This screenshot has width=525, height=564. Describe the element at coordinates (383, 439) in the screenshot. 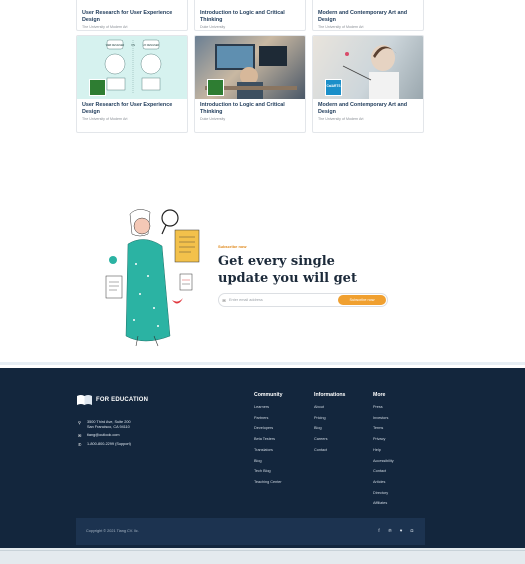

I see `footer-link: Privacy` at that location.